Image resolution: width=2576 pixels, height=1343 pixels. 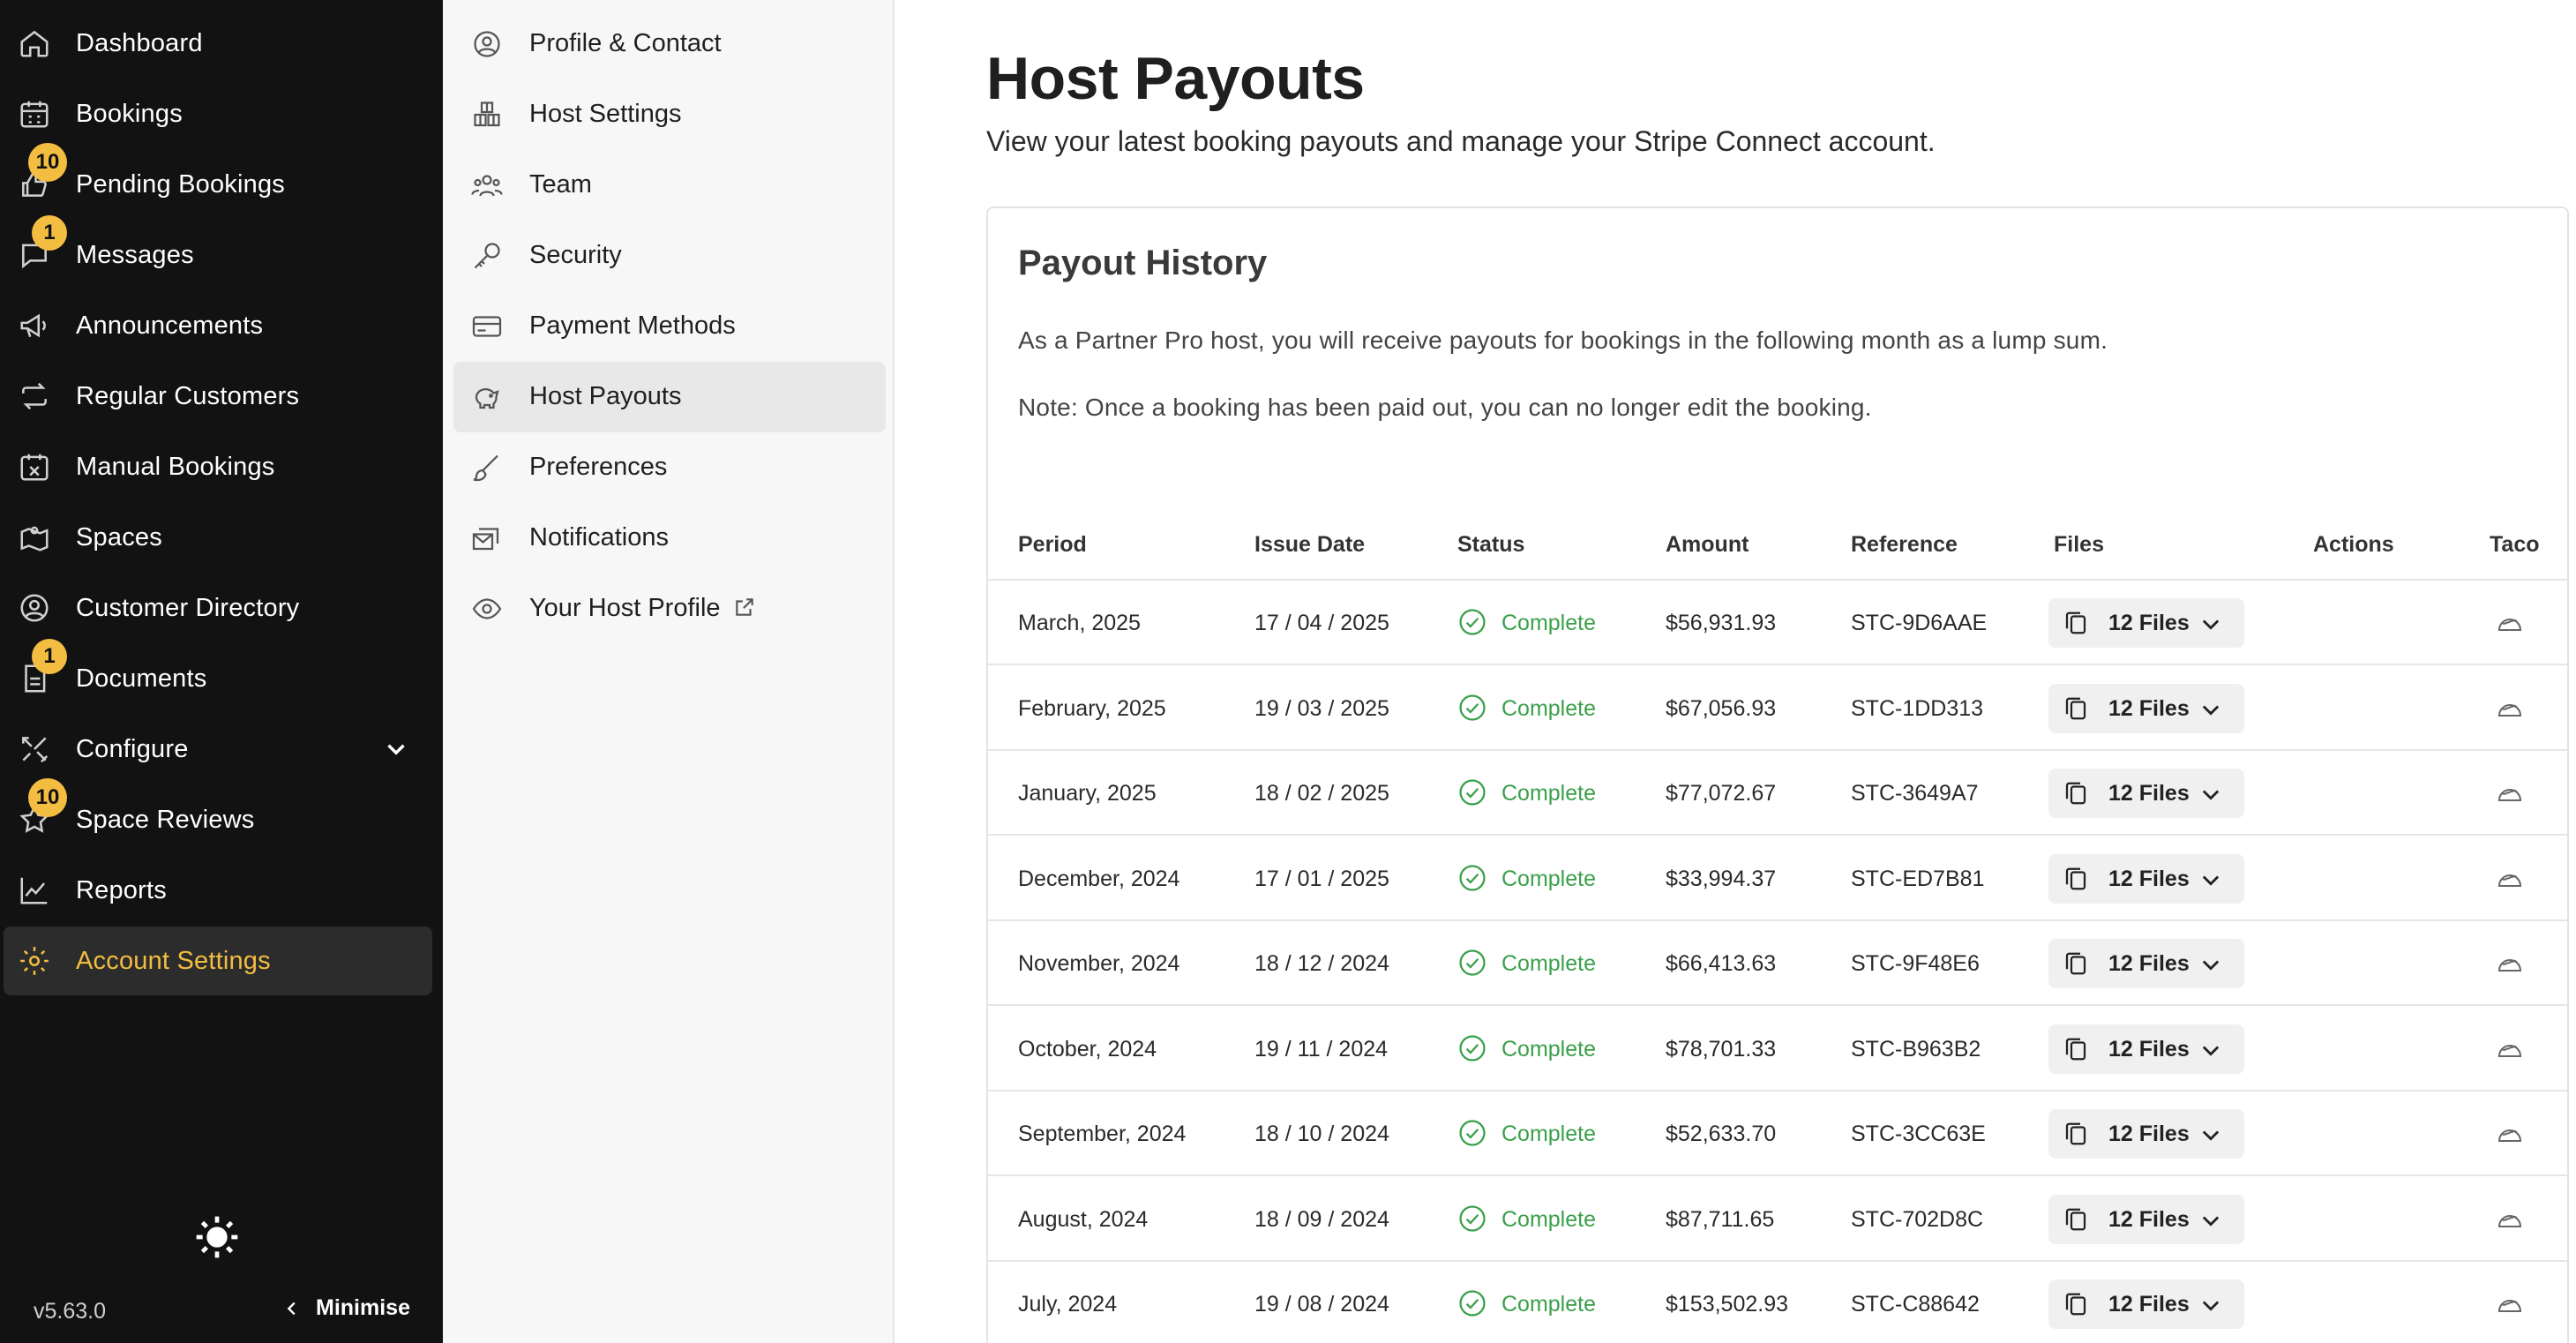 I want to click on nav-messages: 1 Messages, so click(x=218, y=252).